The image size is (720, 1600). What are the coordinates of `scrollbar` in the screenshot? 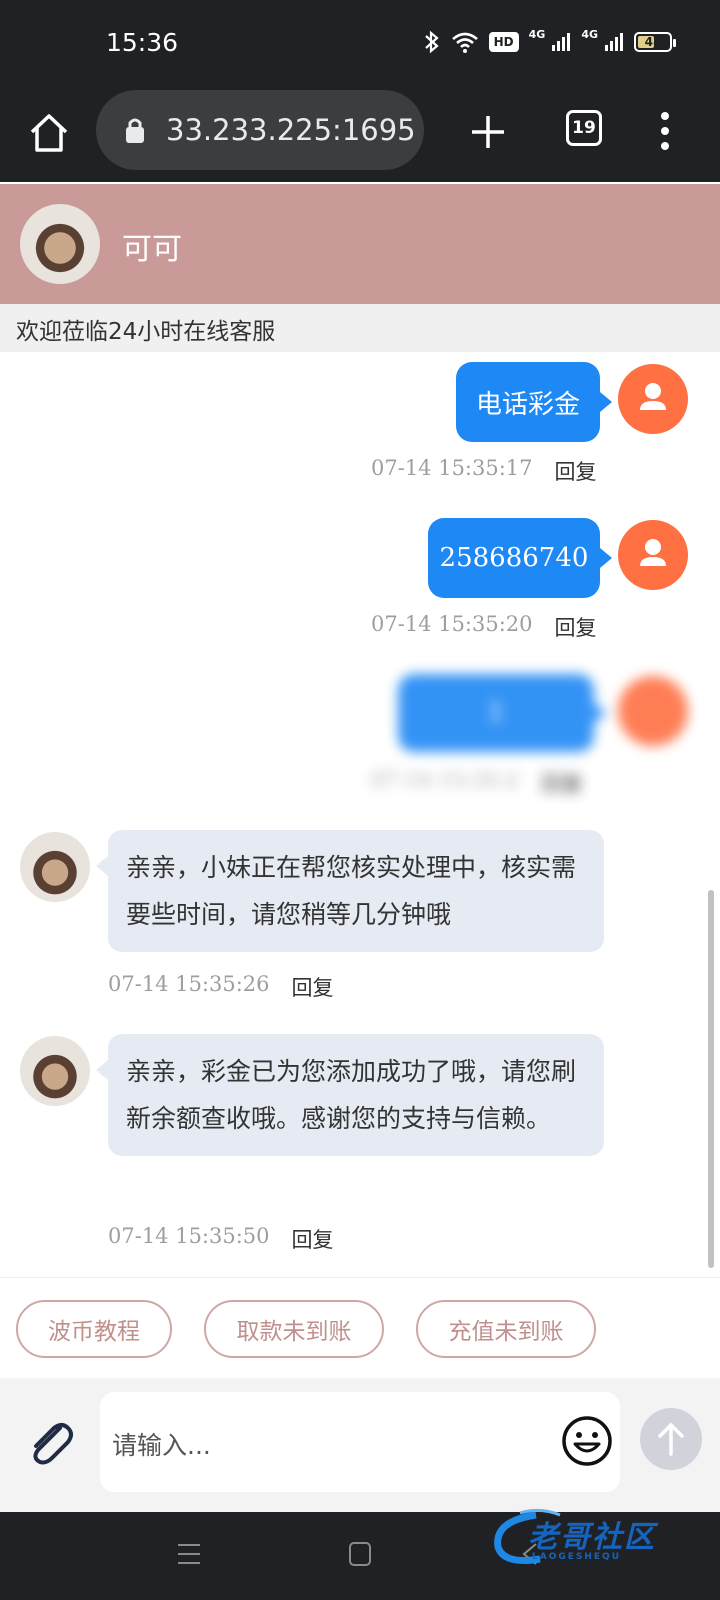 It's located at (711, 1079).